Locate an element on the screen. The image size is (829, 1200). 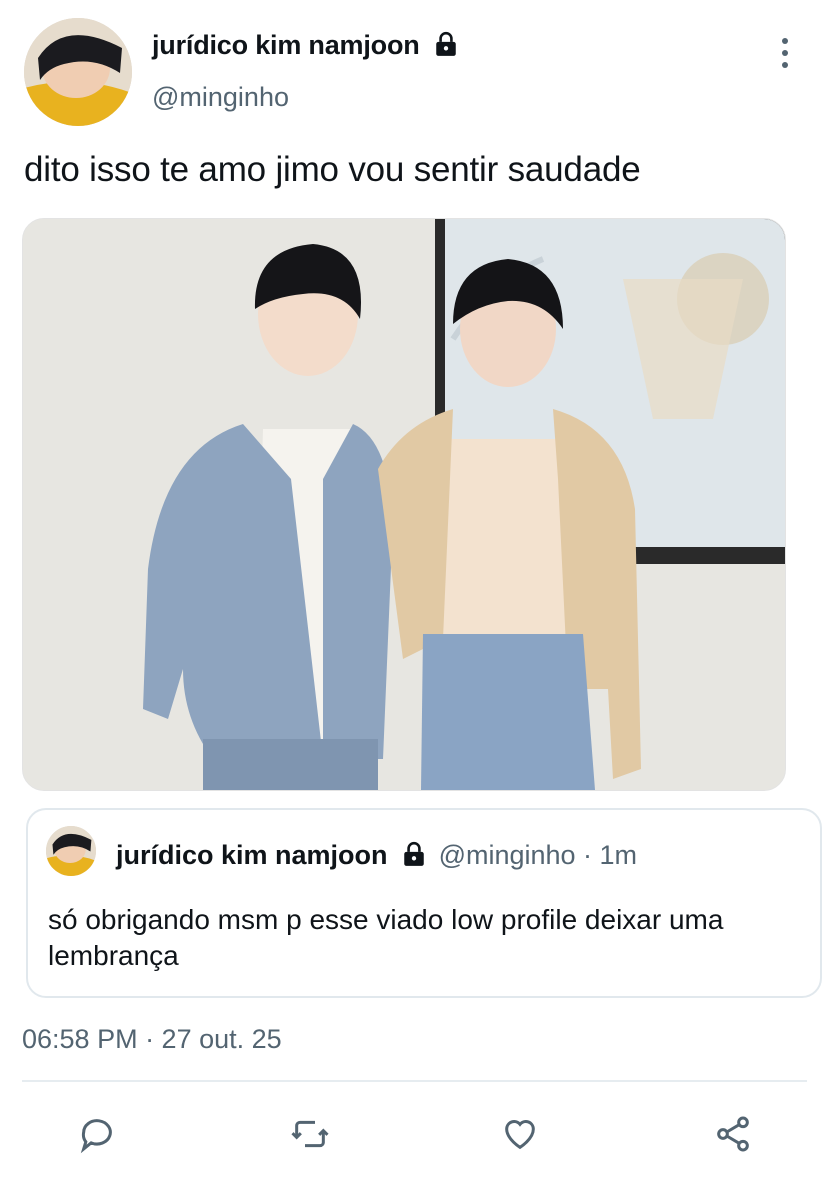
divider is located at coordinates (414, 1081).